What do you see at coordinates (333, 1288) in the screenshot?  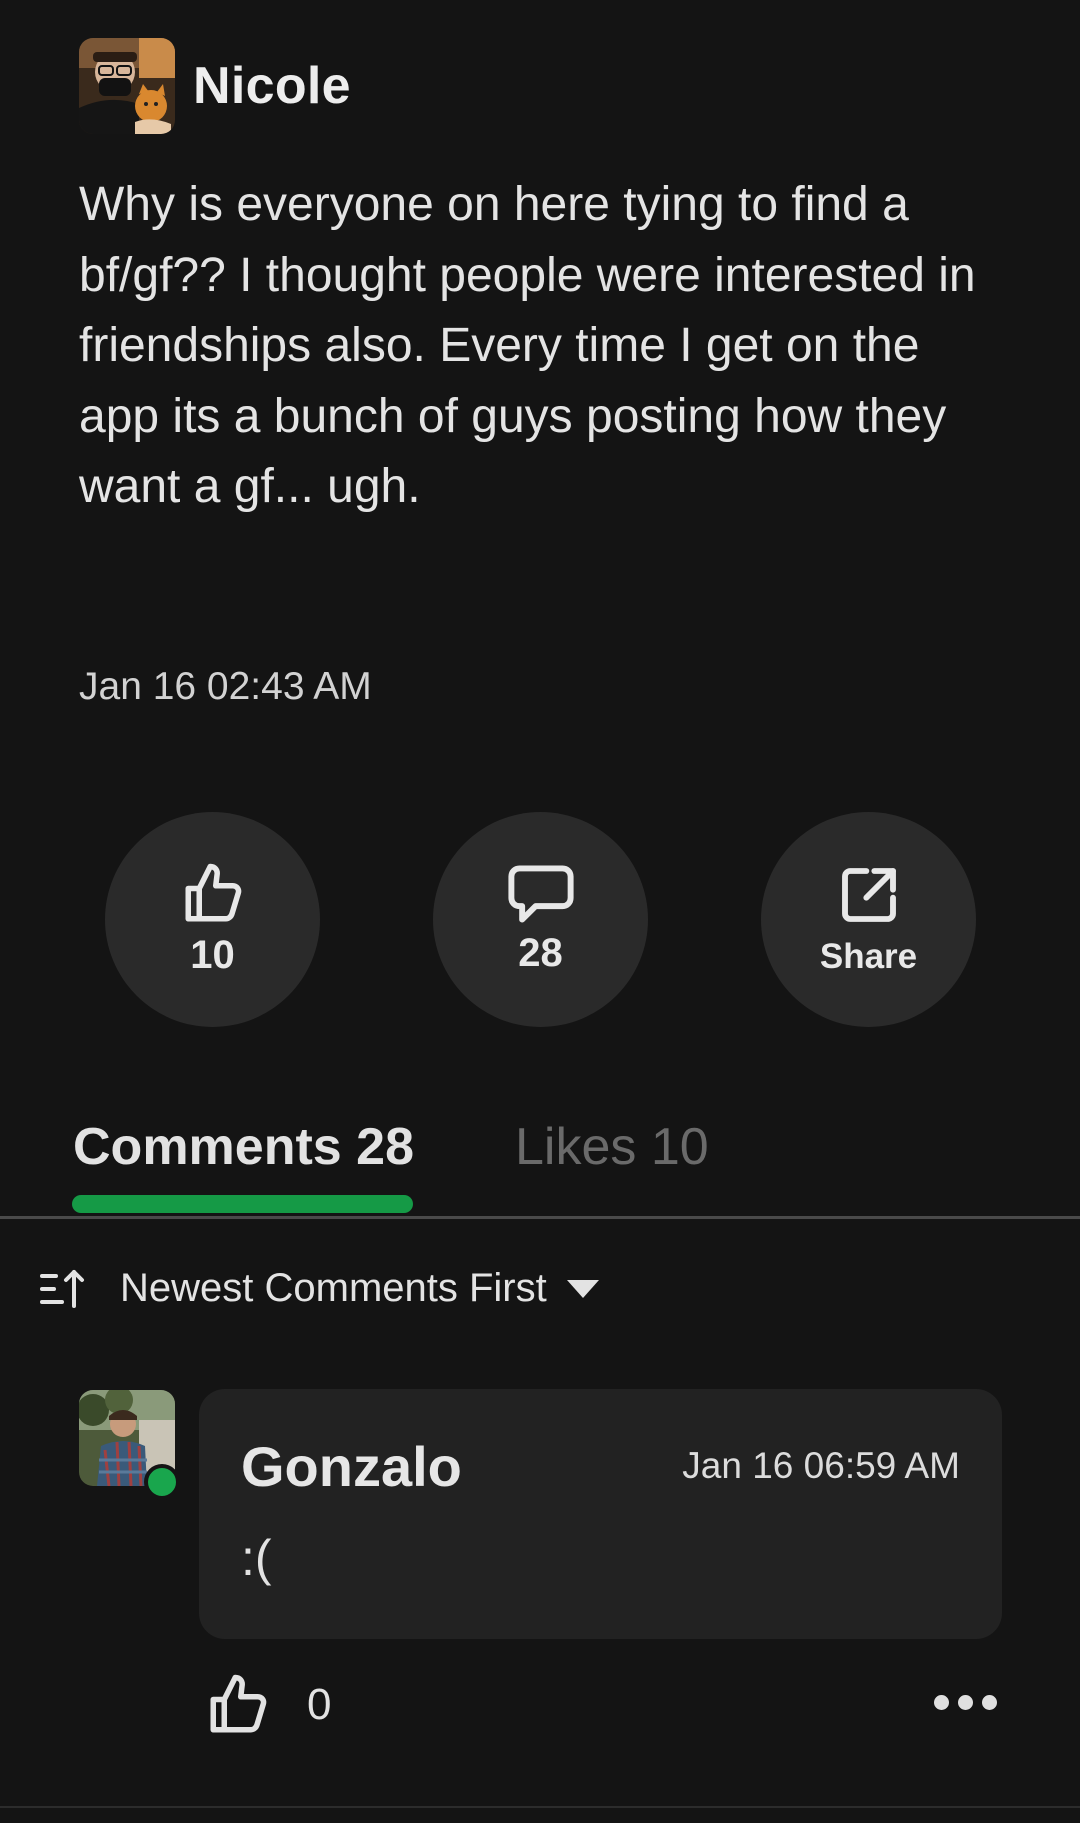 I see `sort-label: Newest Comments First` at bounding box center [333, 1288].